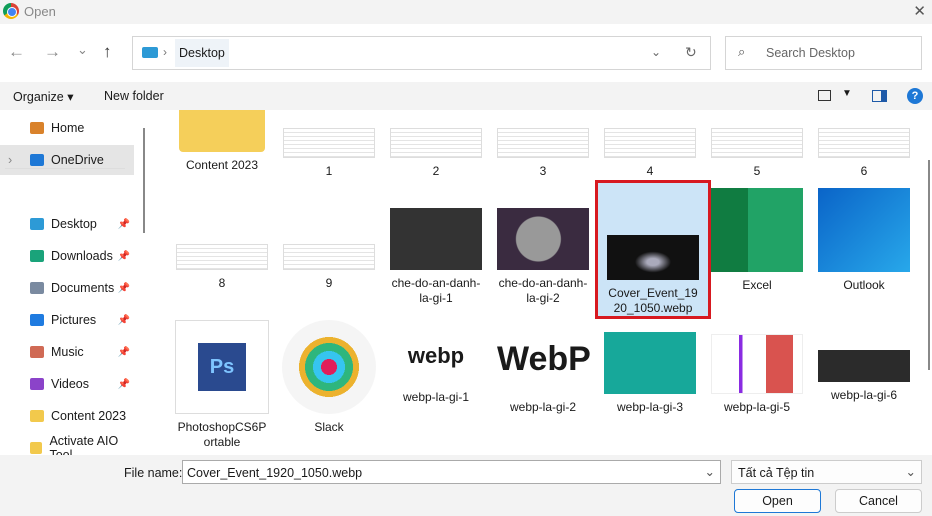 This screenshot has width=932, height=516. I want to click on photoshop-icon: Ps, so click(222, 367).